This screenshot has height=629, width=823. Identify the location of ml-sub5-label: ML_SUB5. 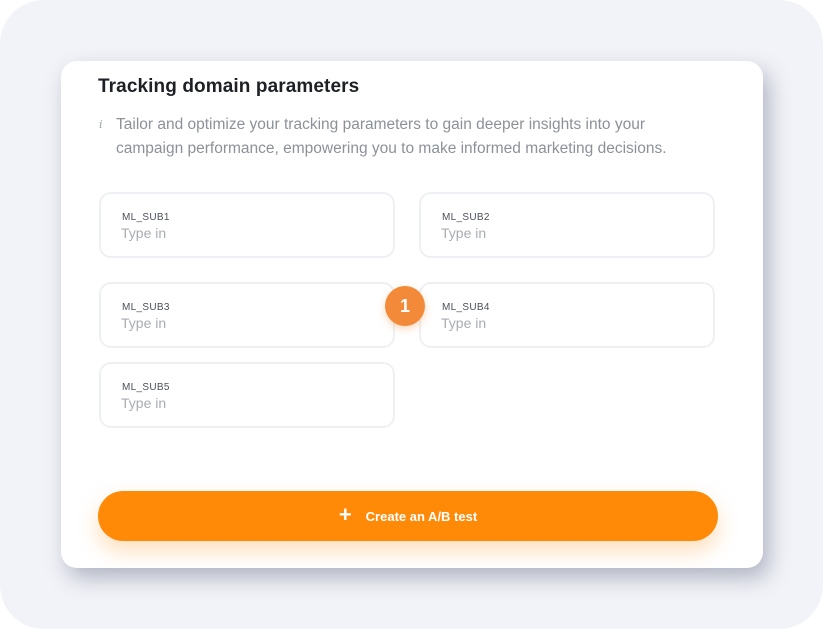
(146, 387).